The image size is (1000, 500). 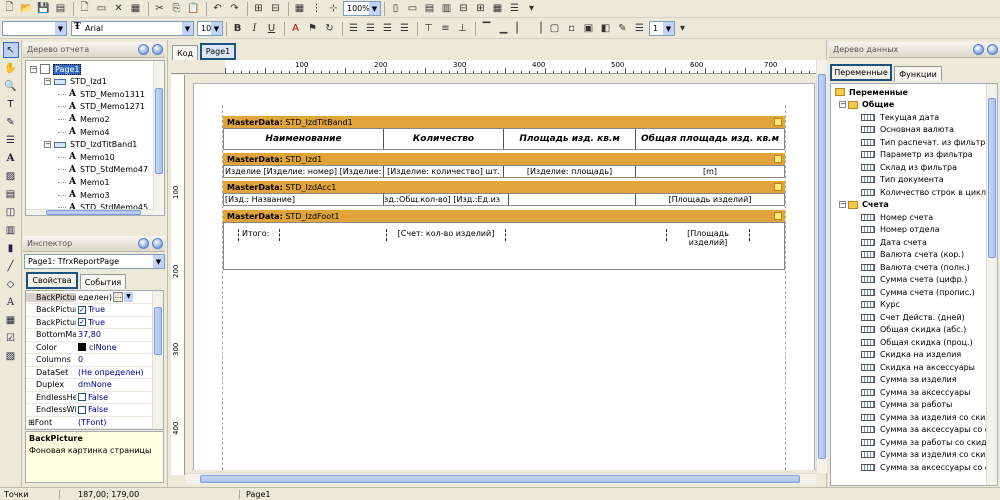 What do you see at coordinates (900, 117) in the screenshot?
I see `data-tree-variable: Текущая дата` at bounding box center [900, 117].